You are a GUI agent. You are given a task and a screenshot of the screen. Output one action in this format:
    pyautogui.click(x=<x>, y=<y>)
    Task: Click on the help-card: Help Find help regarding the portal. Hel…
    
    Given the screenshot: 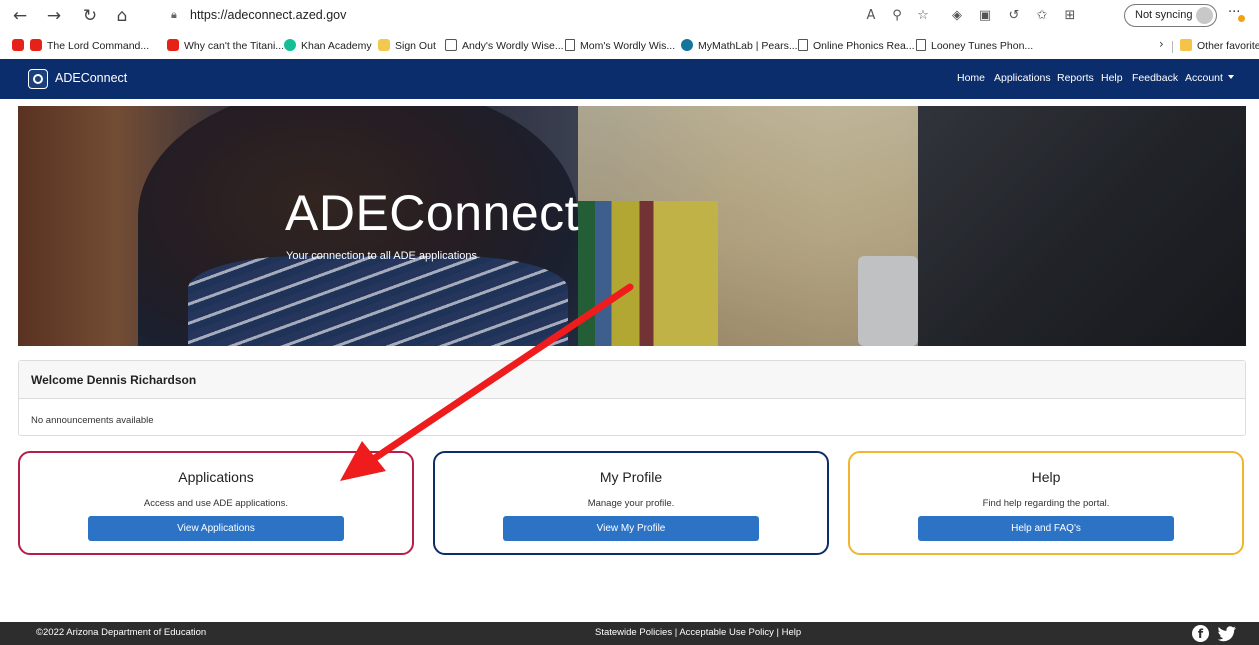 What is the action you would take?
    pyautogui.click(x=1046, y=503)
    